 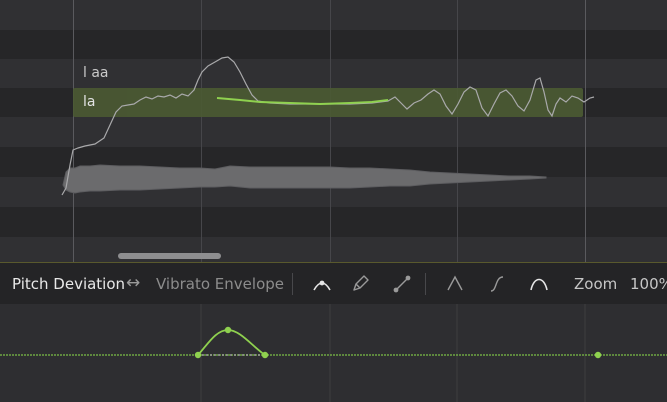 What do you see at coordinates (169, 256) in the screenshot?
I see `horizontal-scrollbar` at bounding box center [169, 256].